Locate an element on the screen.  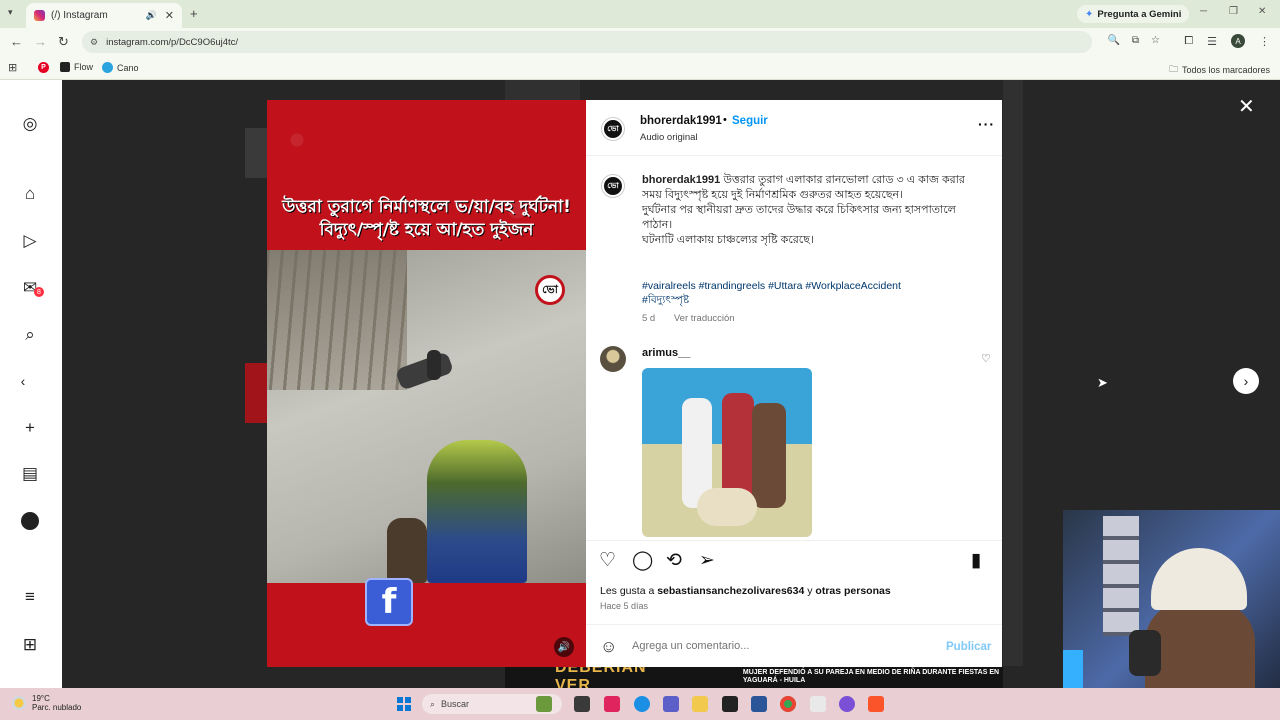
bookmark-pinterest: P is located at coordinates (43, 67).